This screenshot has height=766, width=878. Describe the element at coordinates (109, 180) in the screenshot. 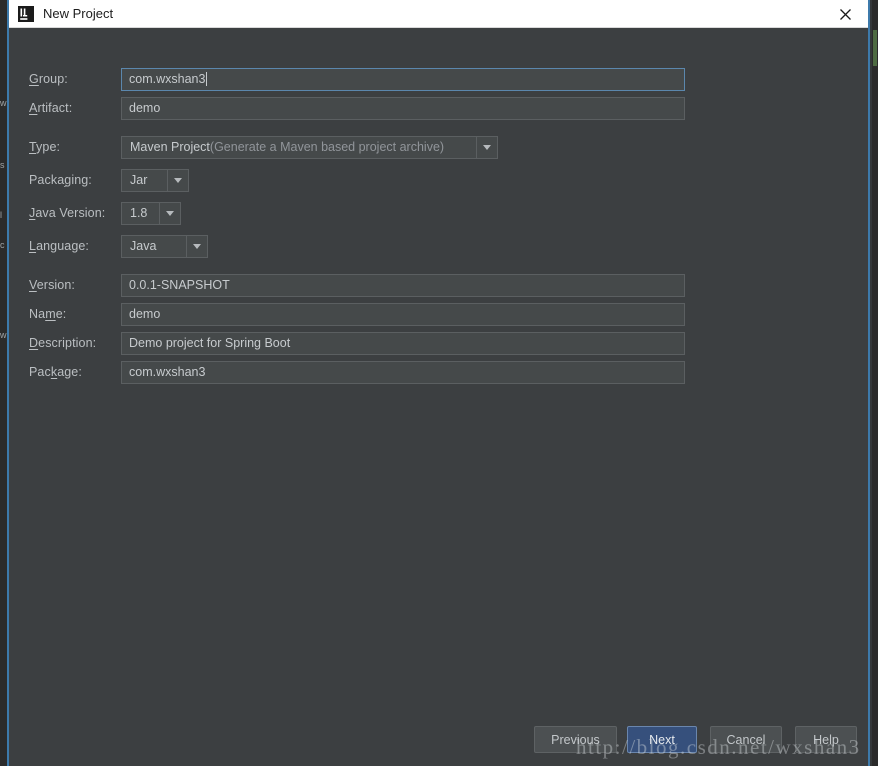

I see `form-row-packaging: Packaging: Jar` at that location.